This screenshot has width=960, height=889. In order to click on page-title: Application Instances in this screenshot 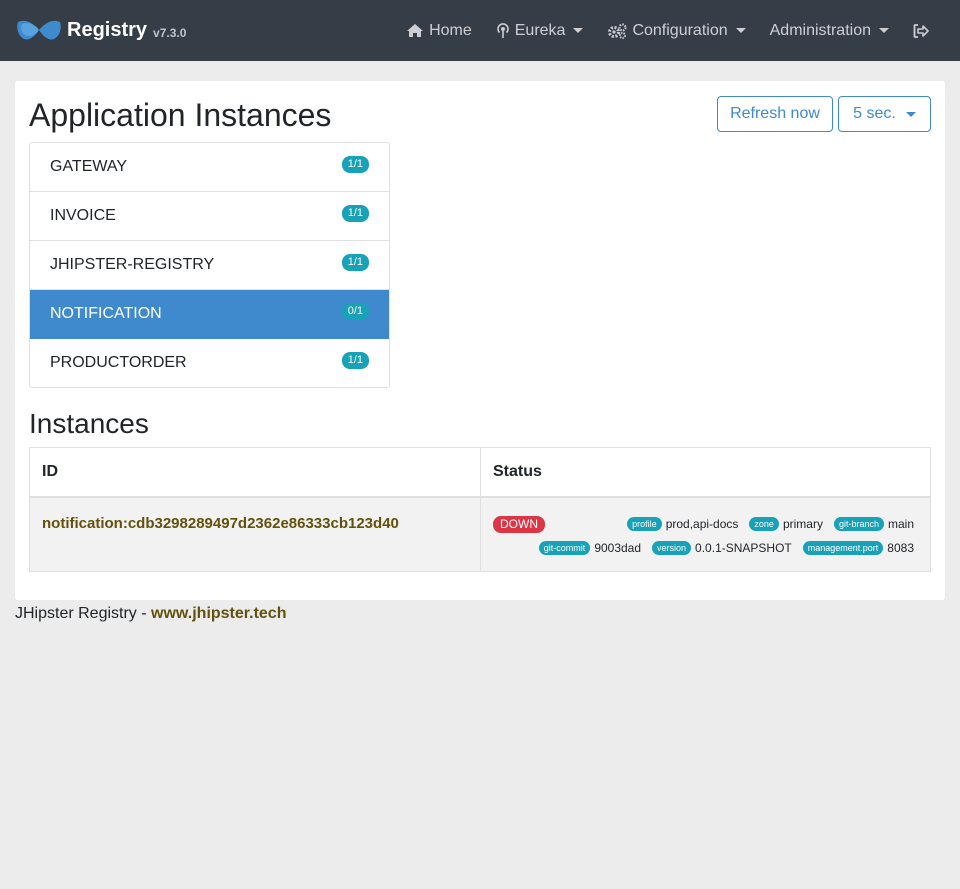, I will do `click(180, 115)`.